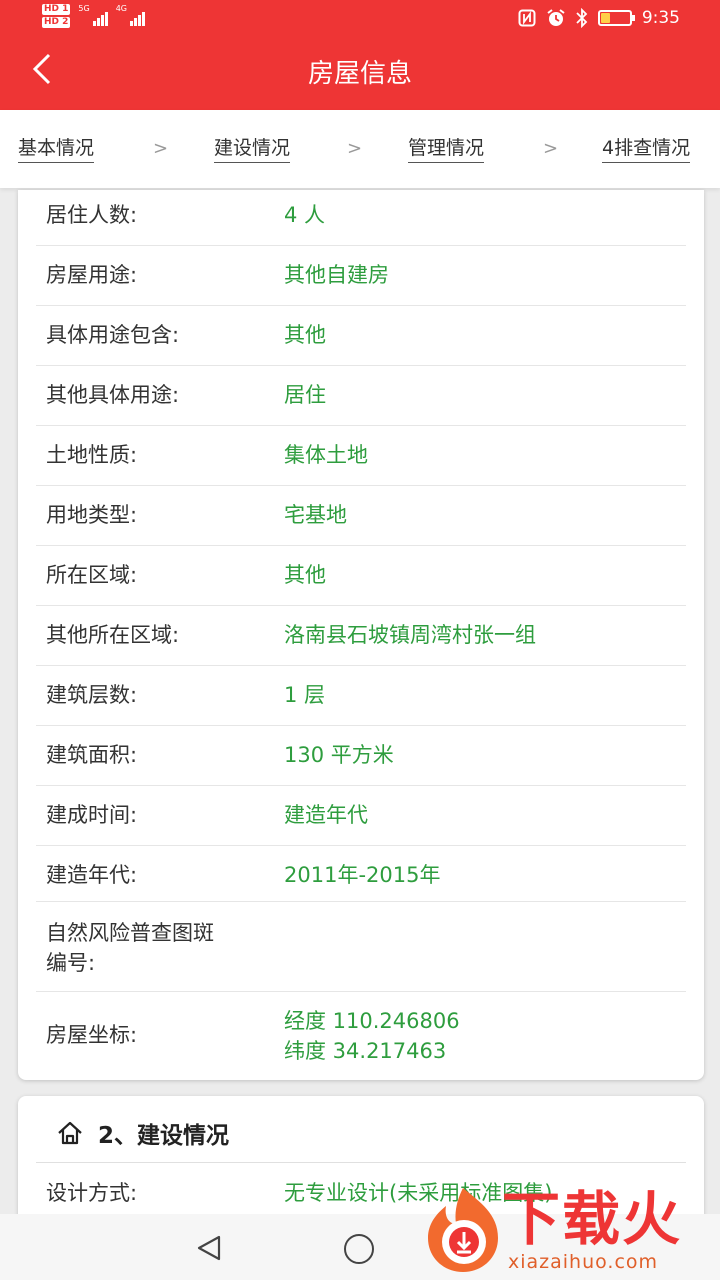  What do you see at coordinates (463, 1230) in the screenshot?
I see `flame-logo` at bounding box center [463, 1230].